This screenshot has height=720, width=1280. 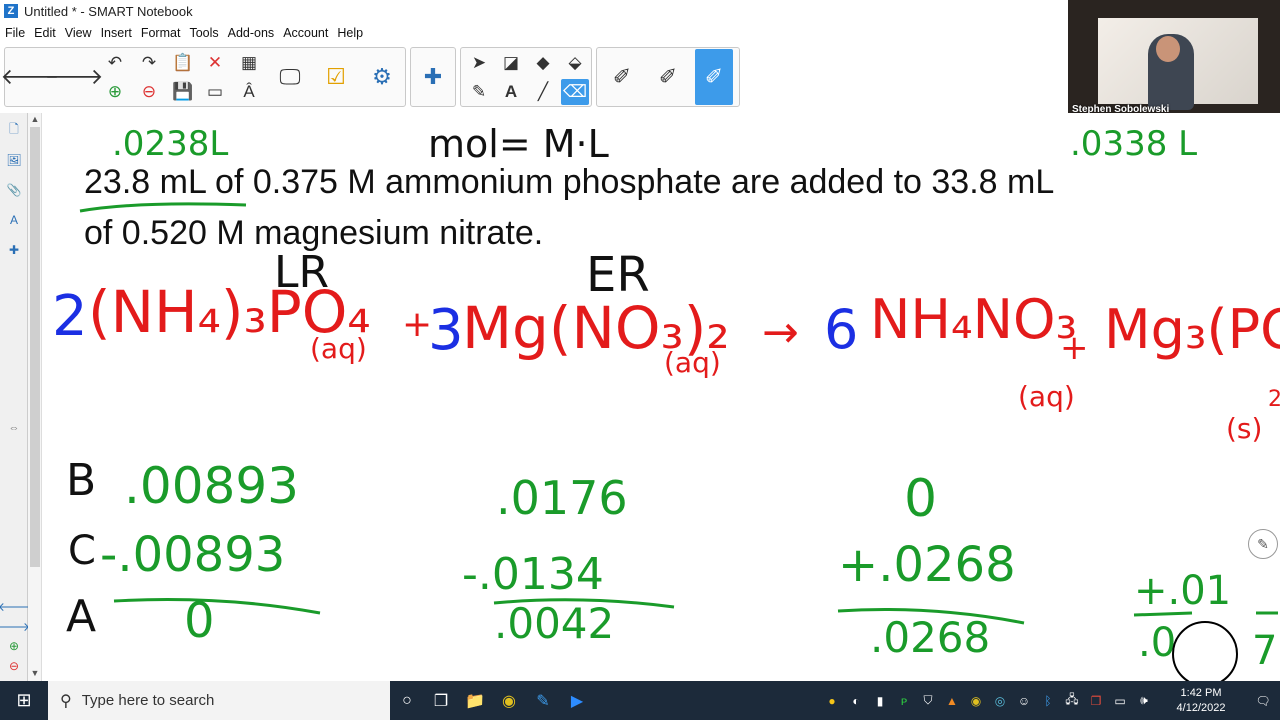 I want to click on after-ammonium-nitrate: .0268, so click(x=930, y=637).